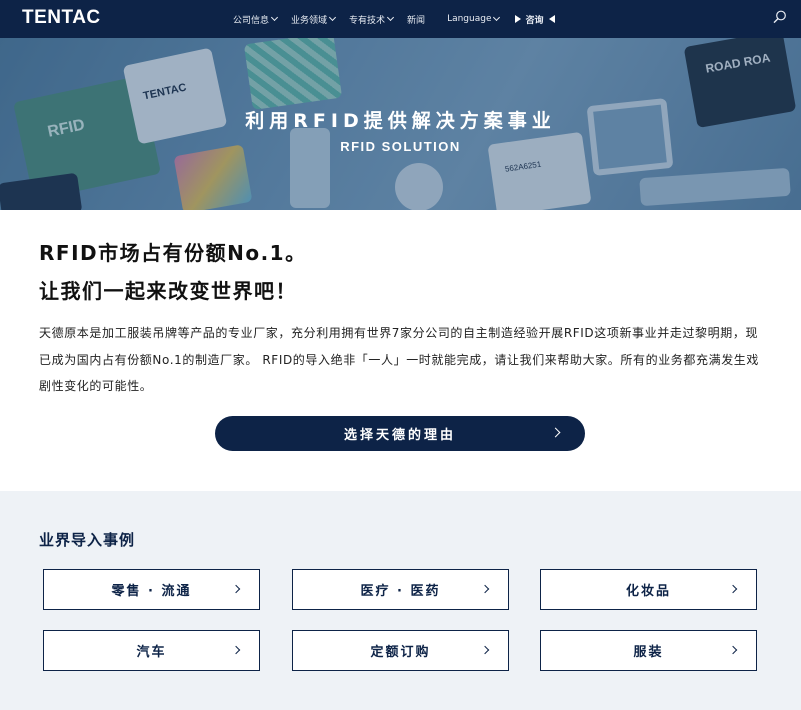  I want to click on nav-label: 咨询, so click(534, 20).